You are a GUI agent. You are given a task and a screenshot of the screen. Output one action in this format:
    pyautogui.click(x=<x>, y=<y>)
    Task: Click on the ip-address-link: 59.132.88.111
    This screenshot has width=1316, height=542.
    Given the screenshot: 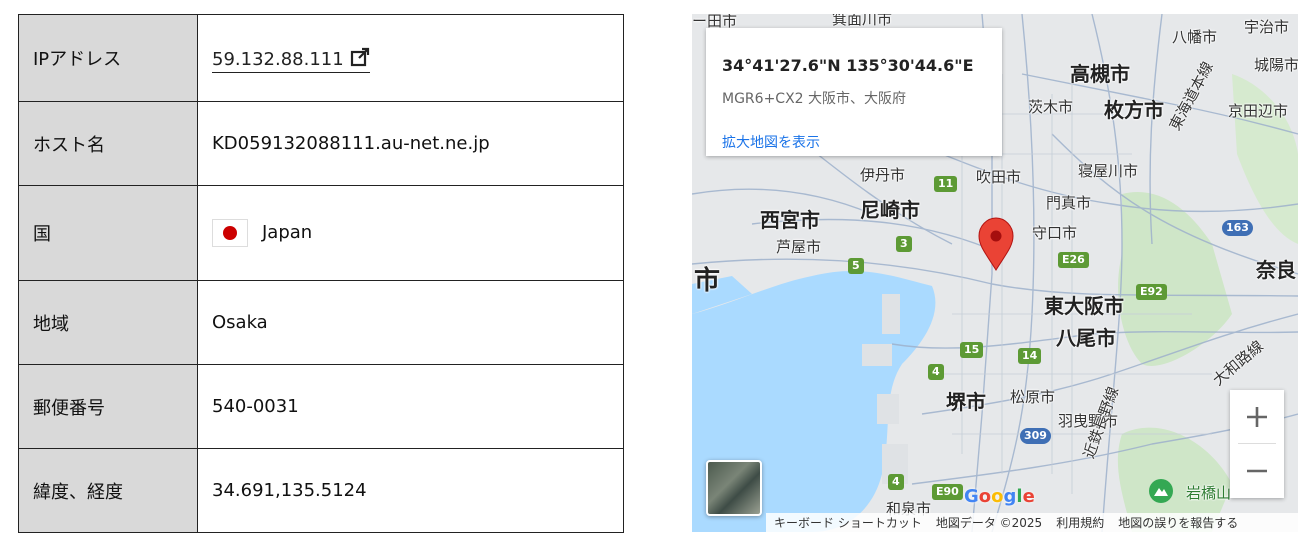 What is the action you would take?
    pyautogui.click(x=291, y=60)
    